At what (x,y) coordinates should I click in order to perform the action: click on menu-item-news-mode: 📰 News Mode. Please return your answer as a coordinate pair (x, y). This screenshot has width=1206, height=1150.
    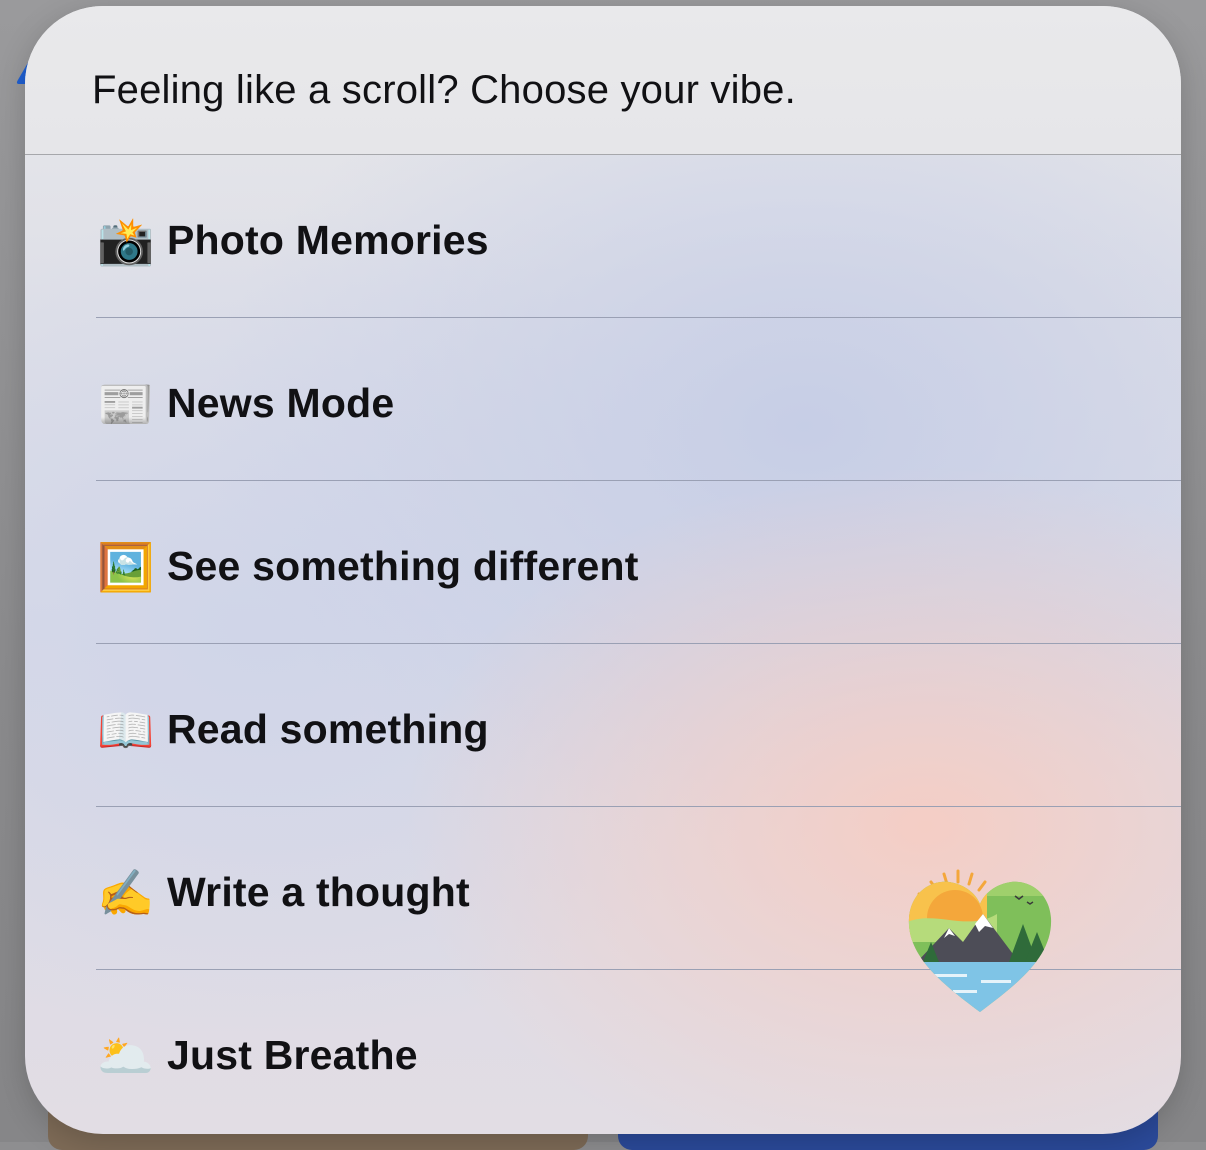
    Looking at the image, I should click on (603, 399).